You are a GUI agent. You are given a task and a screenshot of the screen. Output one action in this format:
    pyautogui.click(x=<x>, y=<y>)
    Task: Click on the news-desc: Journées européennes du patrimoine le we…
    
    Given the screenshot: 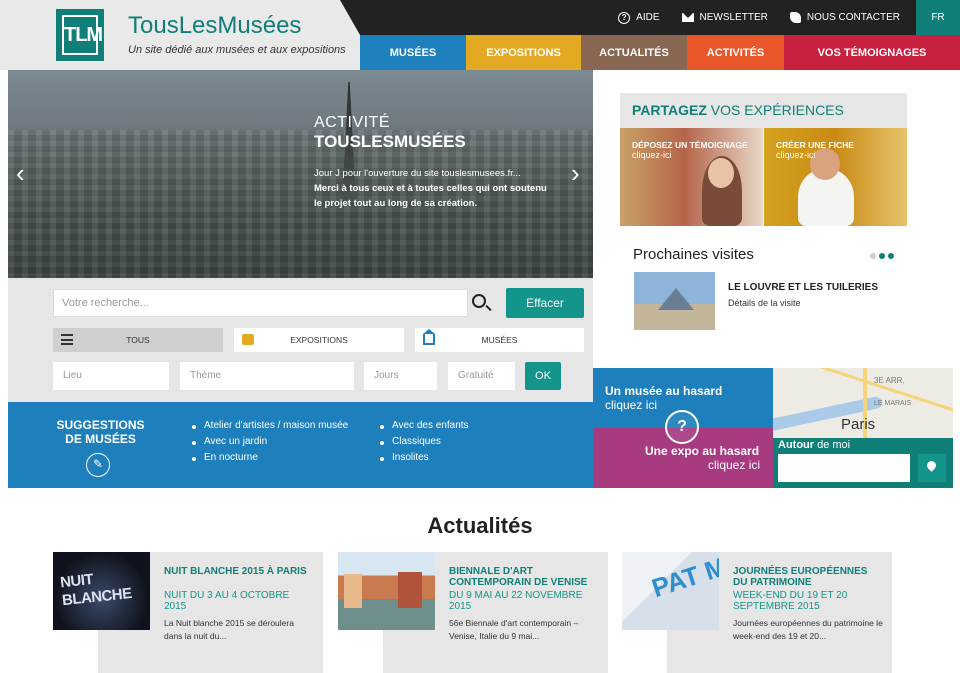 What is the action you would take?
    pyautogui.click(x=808, y=629)
    